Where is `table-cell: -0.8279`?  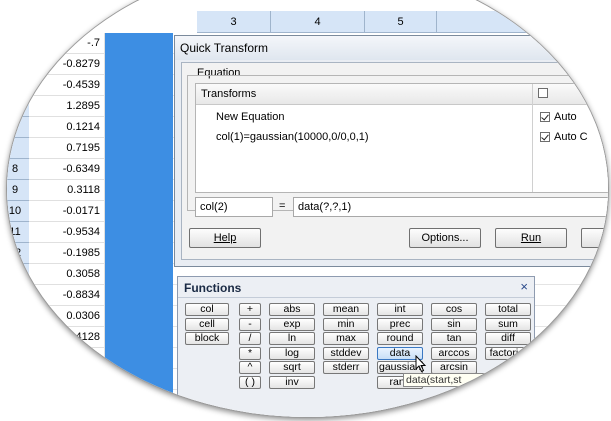 table-cell: -0.8279 is located at coordinates (67, 64).